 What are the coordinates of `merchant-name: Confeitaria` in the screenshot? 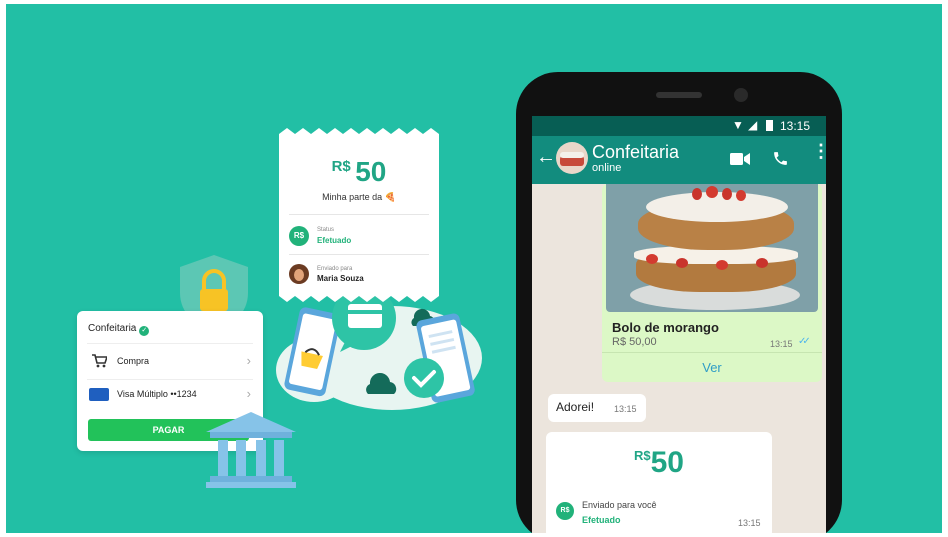 It's located at (112, 328).